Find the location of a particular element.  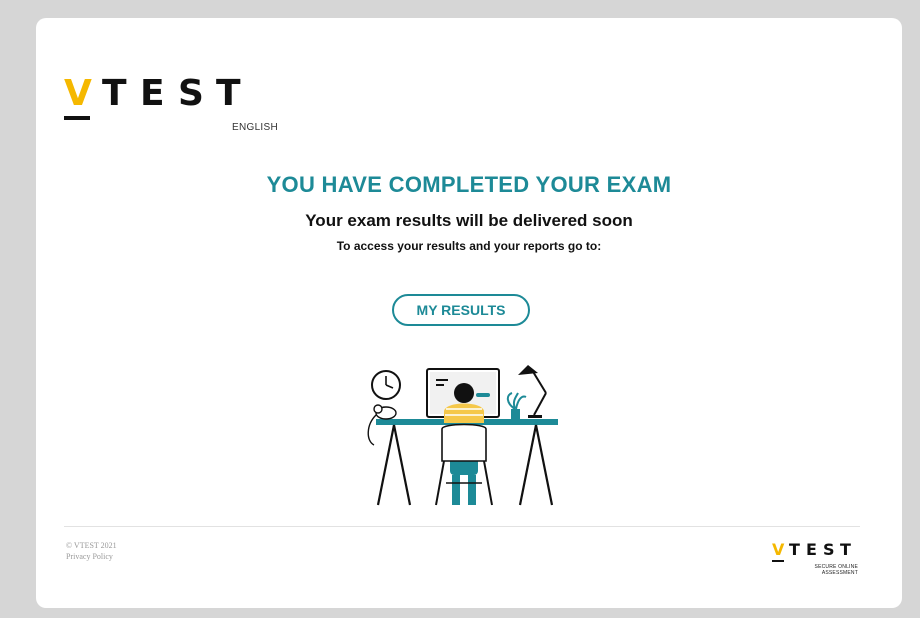

completion-headline: YOU HAVE COMPLETED YOUR EXAM is located at coordinates (469, 184).